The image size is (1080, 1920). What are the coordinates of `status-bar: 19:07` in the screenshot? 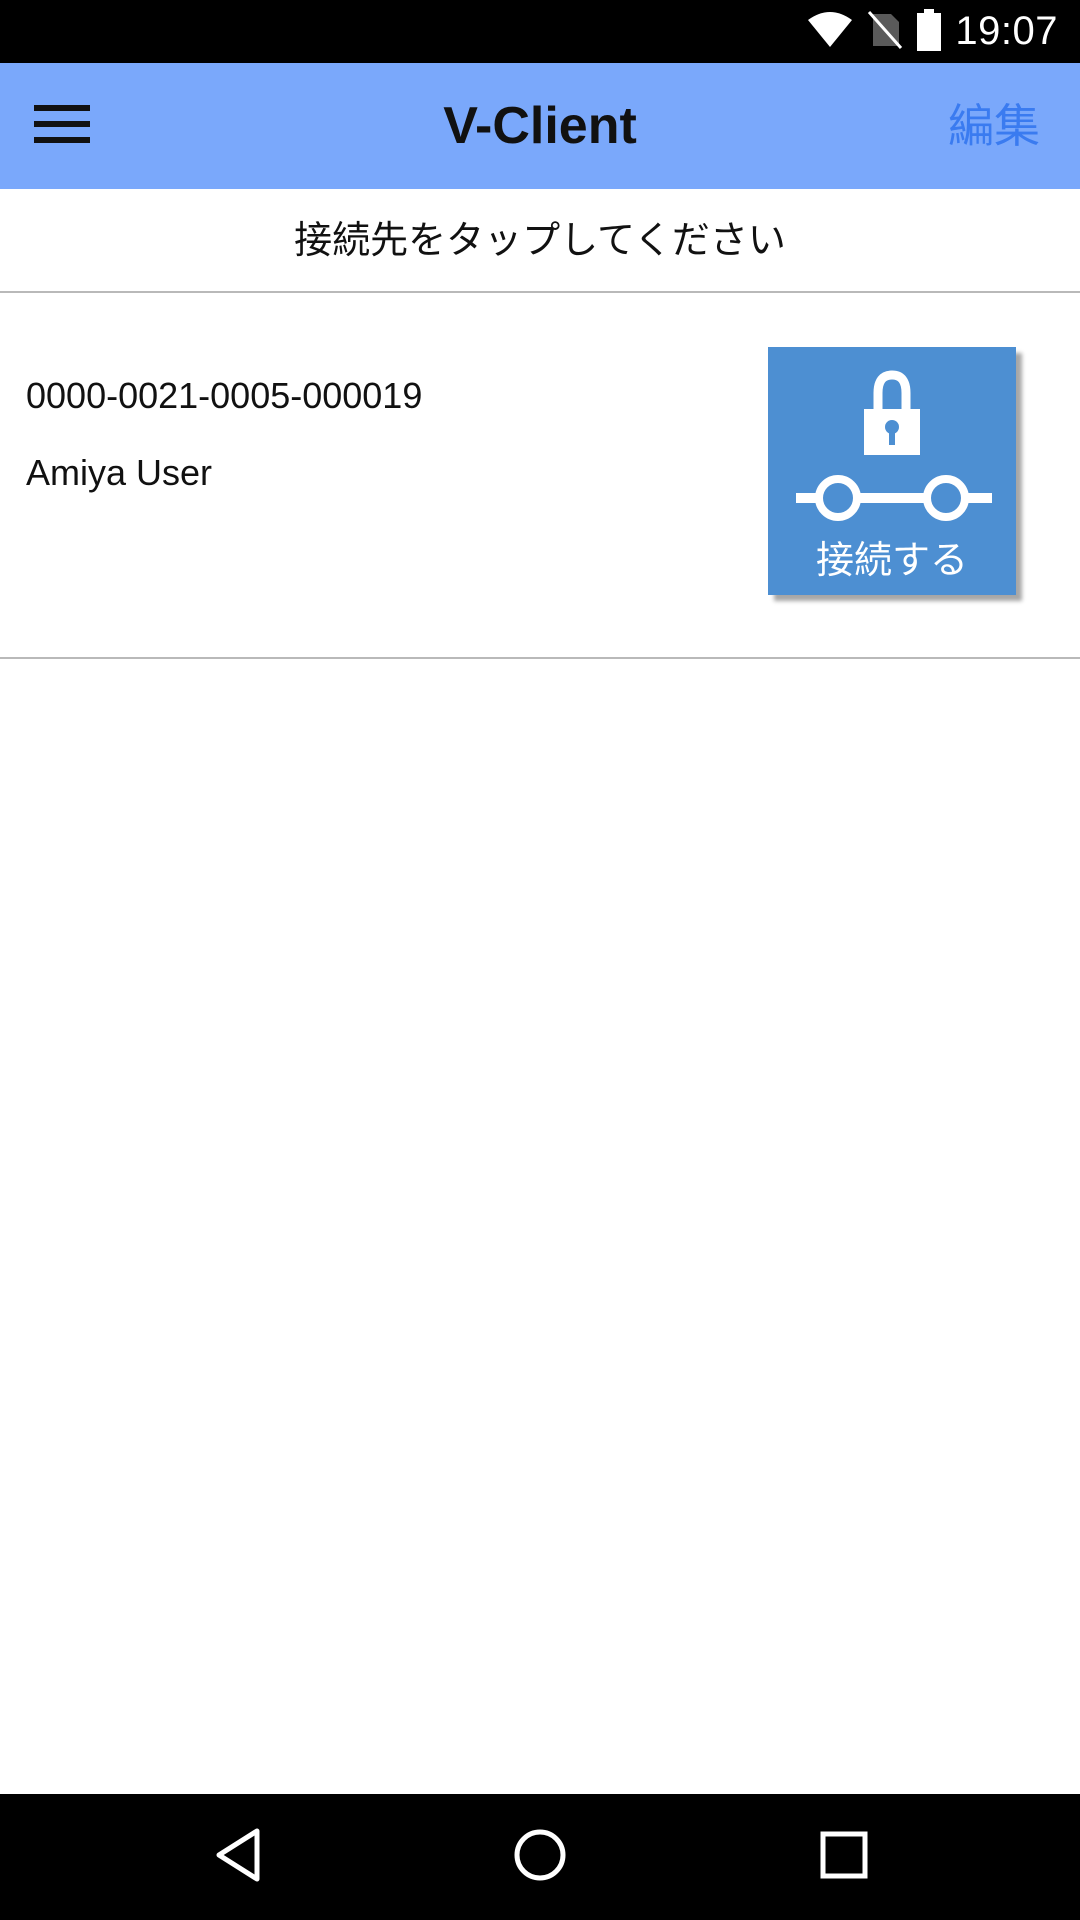 It's located at (540, 31).